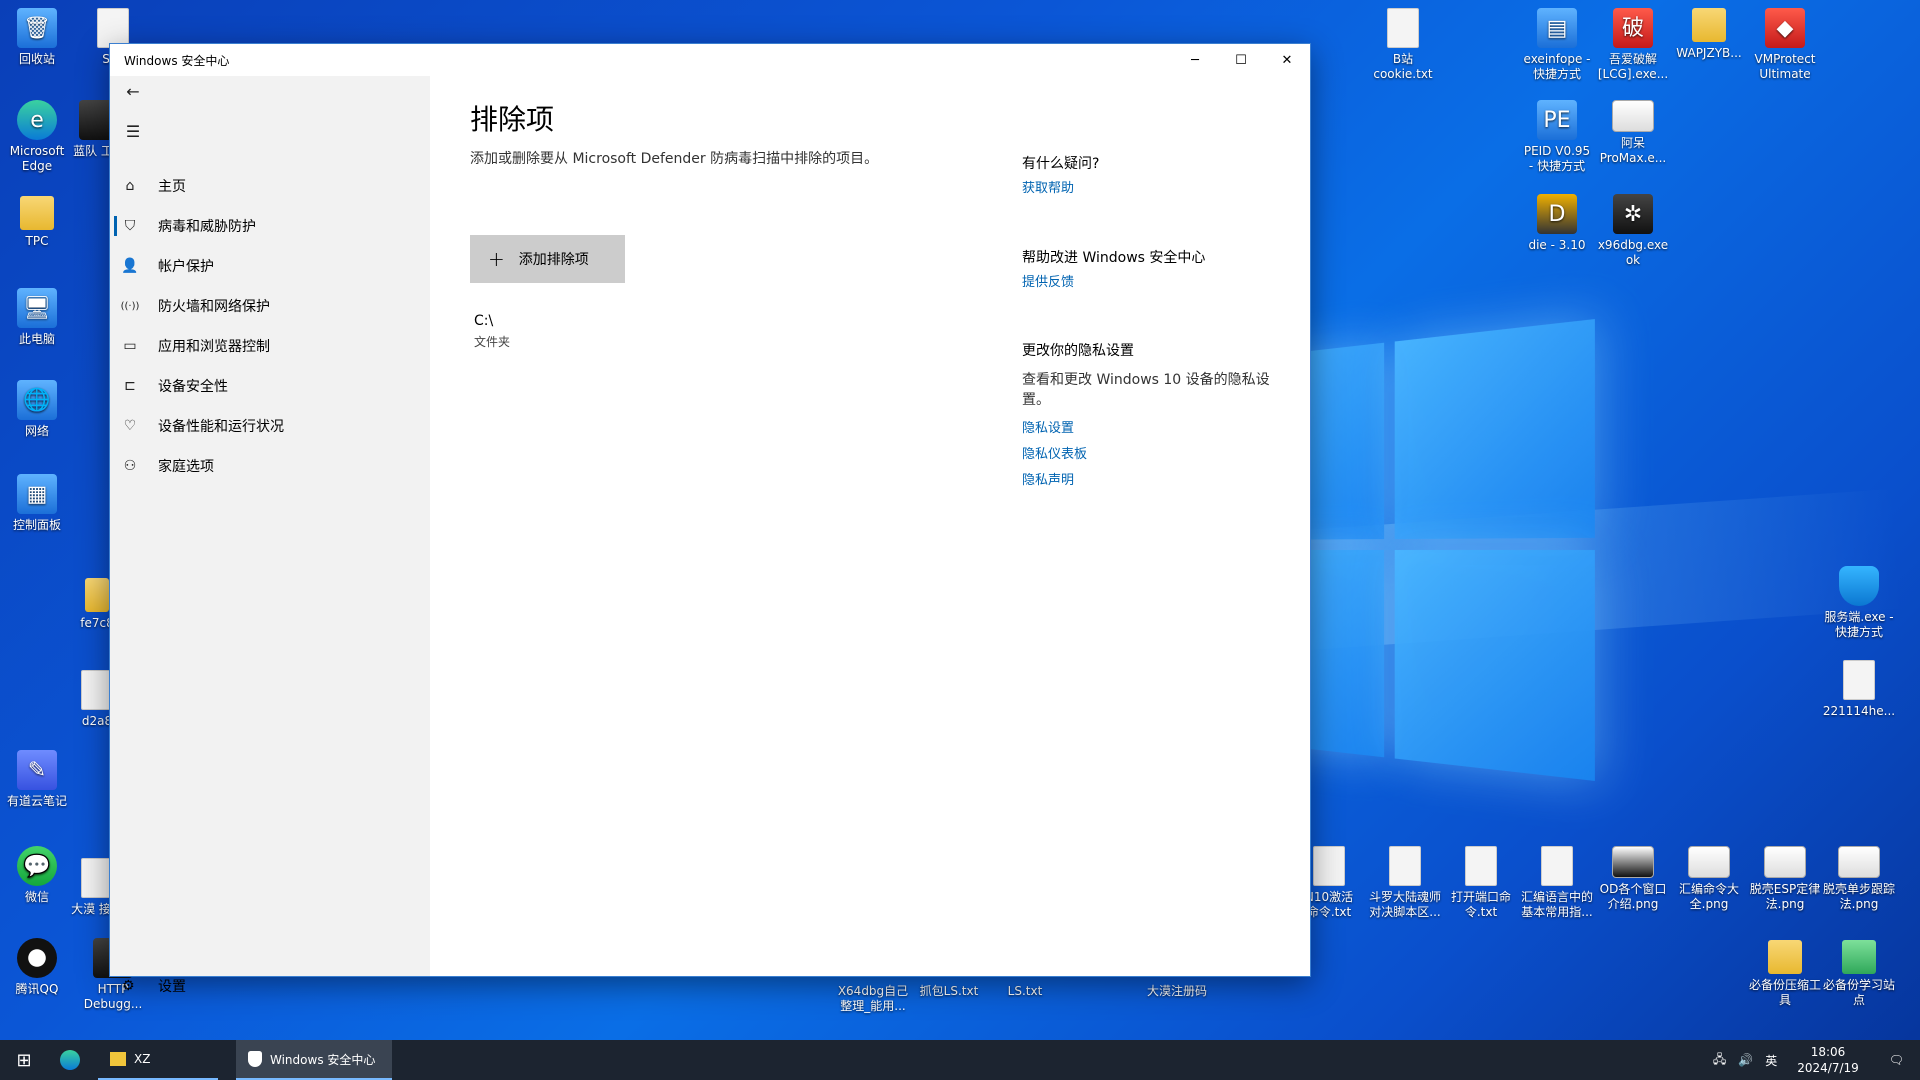 The width and height of the screenshot is (1920, 1080). I want to click on sidebar-item-label: 病毒和威胁防护, so click(207, 227).